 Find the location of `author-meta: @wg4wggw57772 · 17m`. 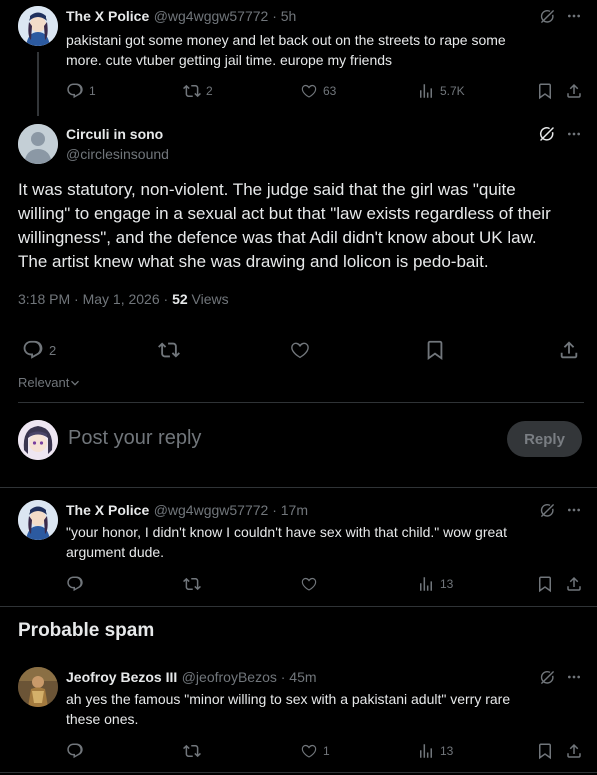

author-meta: @wg4wggw57772 · 17m is located at coordinates (231, 510).